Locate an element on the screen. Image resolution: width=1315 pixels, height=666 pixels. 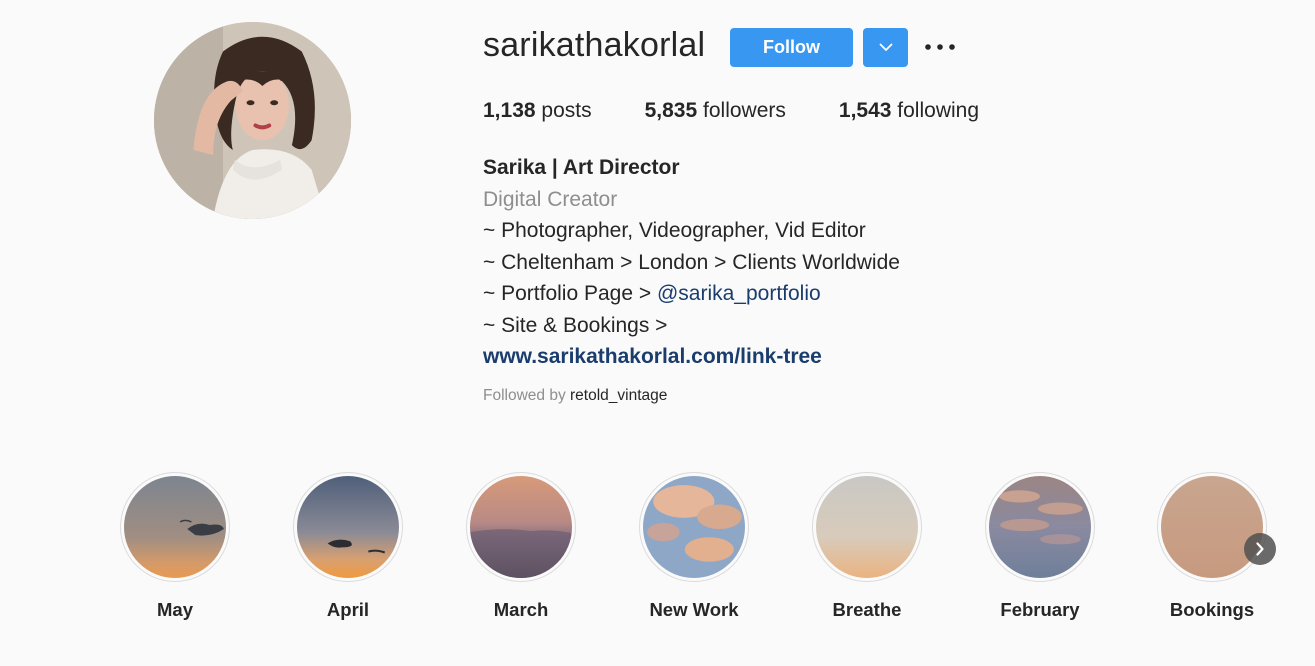
stat-label: followers is located at coordinates (744, 110).